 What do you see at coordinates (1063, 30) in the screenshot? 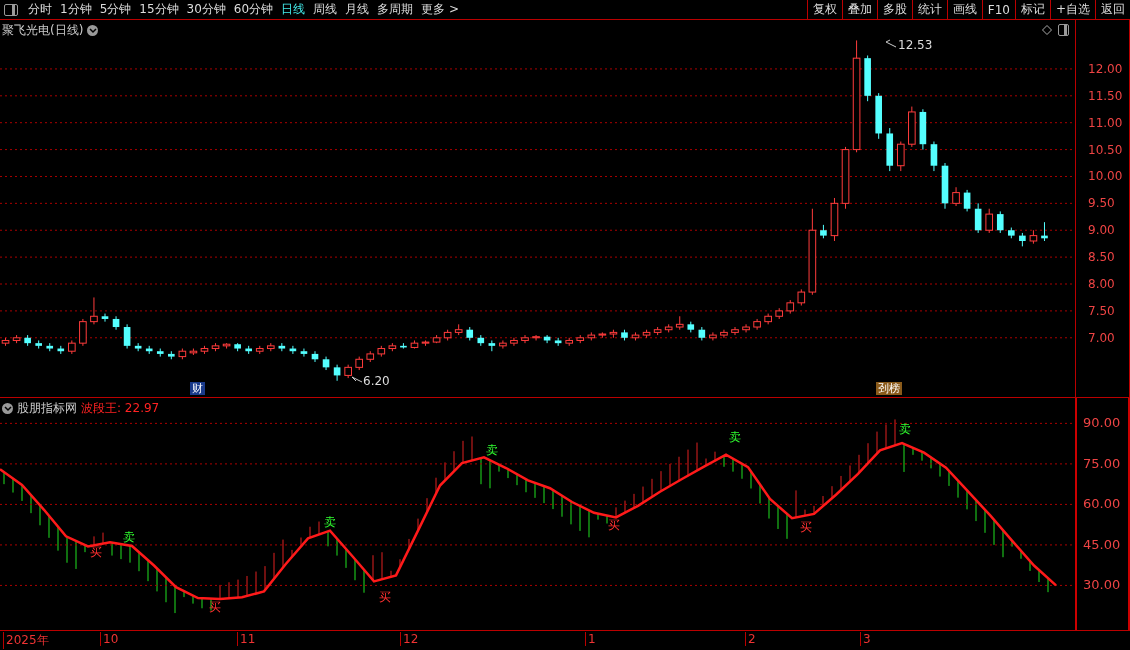
I see `panel-toggle-icon` at bounding box center [1063, 30].